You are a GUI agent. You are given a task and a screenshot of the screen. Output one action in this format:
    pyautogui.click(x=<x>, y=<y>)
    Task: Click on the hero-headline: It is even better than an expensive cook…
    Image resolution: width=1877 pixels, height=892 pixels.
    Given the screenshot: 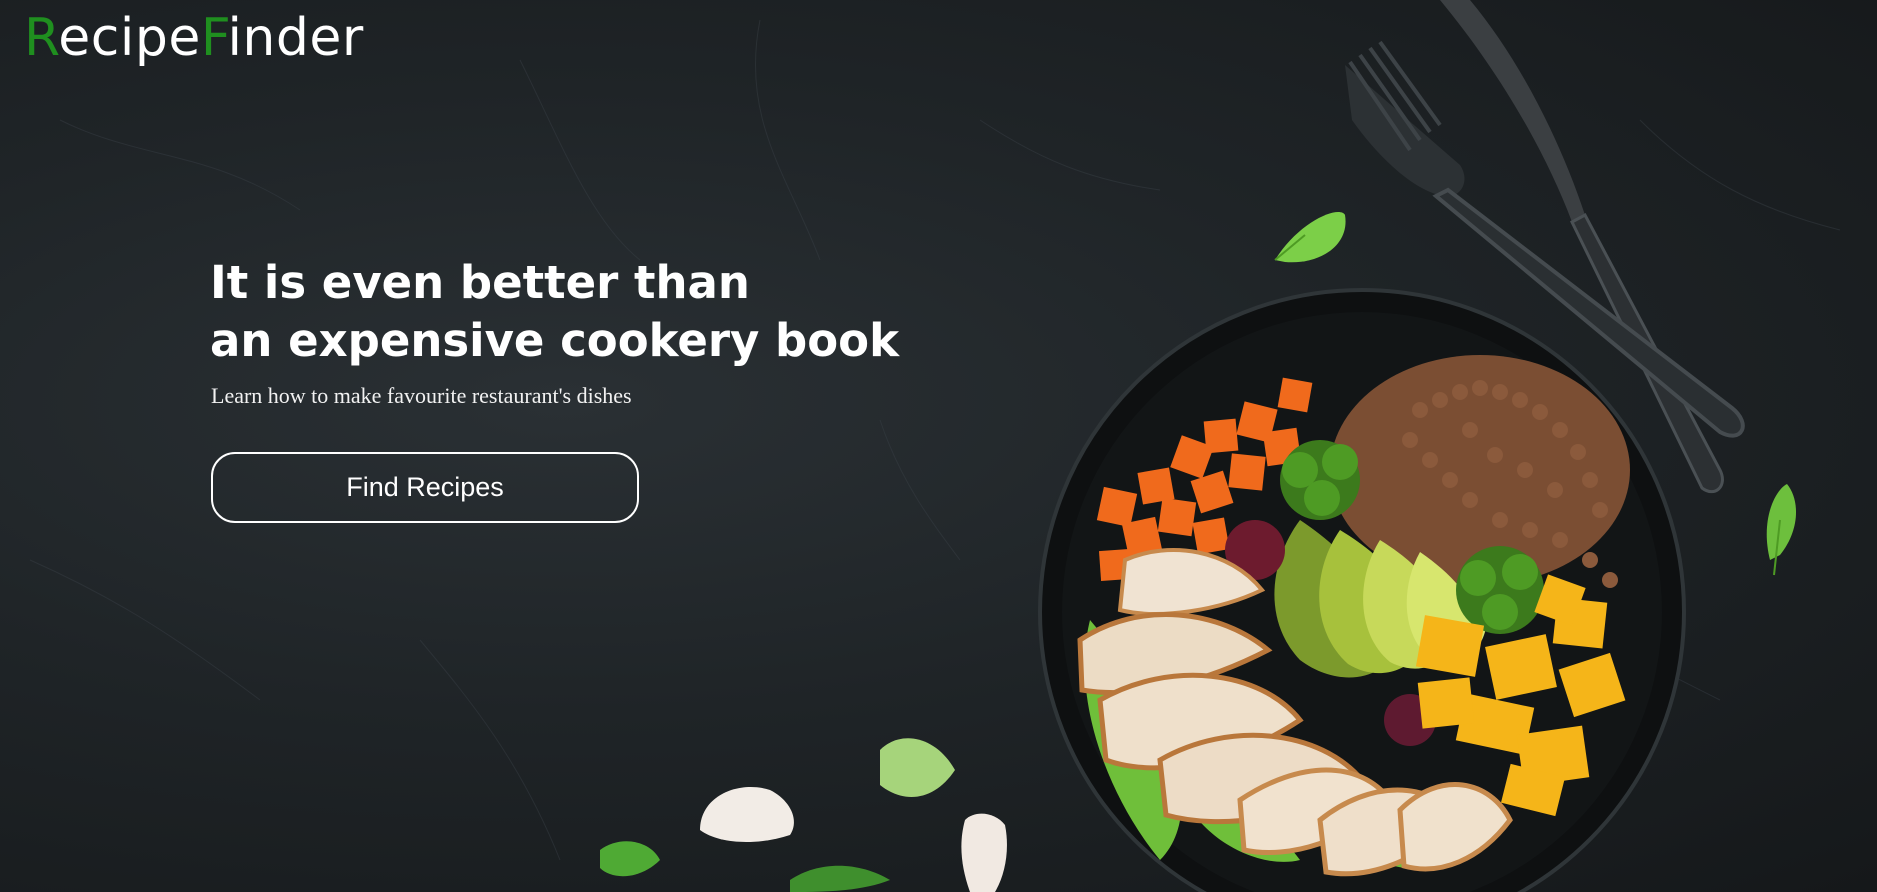 What is the action you would take?
    pyautogui.click(x=554, y=312)
    